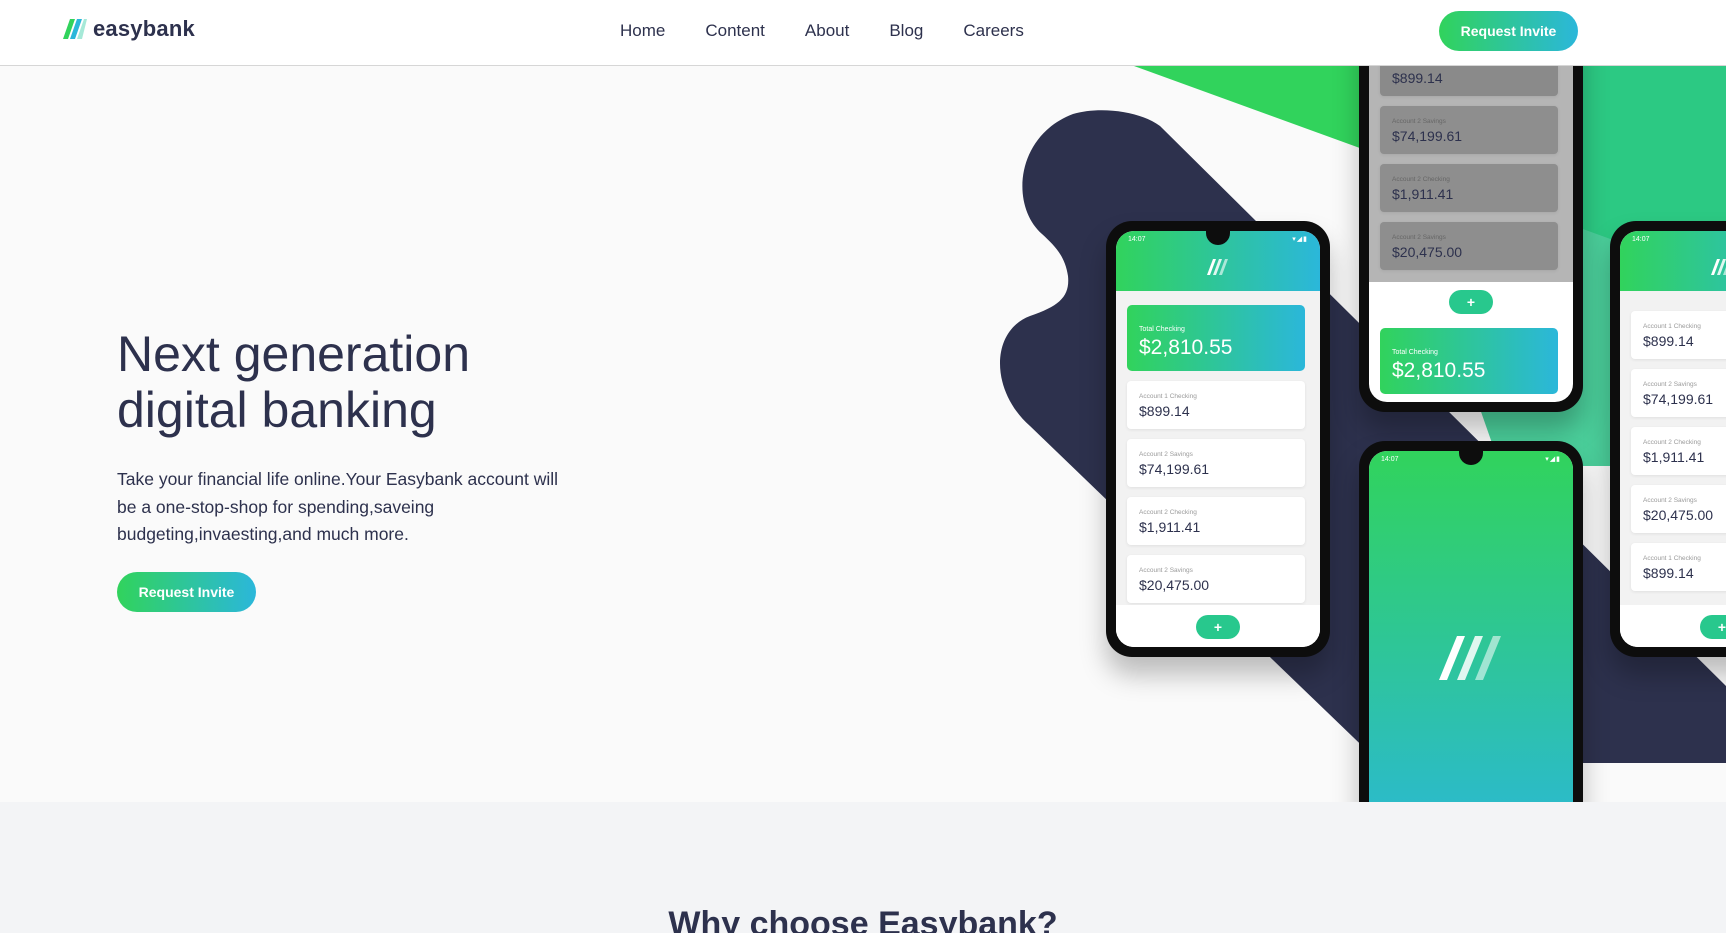 The width and height of the screenshot is (1726, 933). What do you see at coordinates (186, 592) in the screenshot?
I see `hero-request-invite-button: Request Invite` at bounding box center [186, 592].